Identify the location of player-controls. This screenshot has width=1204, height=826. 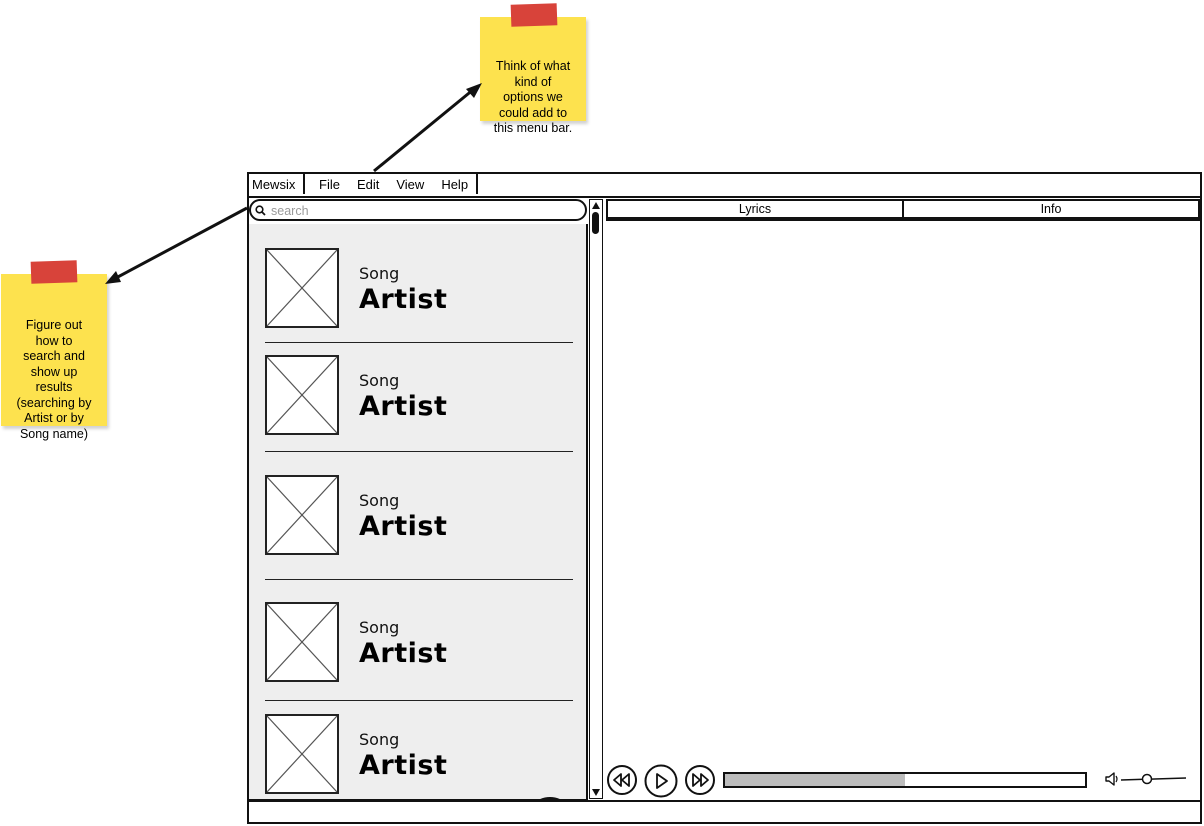
(903, 781).